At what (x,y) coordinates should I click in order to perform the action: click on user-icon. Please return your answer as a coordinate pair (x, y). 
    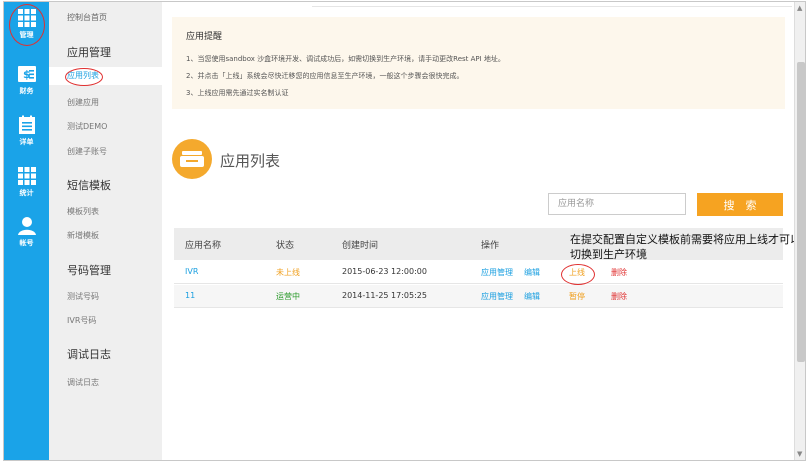
    Looking at the image, I should click on (26, 226).